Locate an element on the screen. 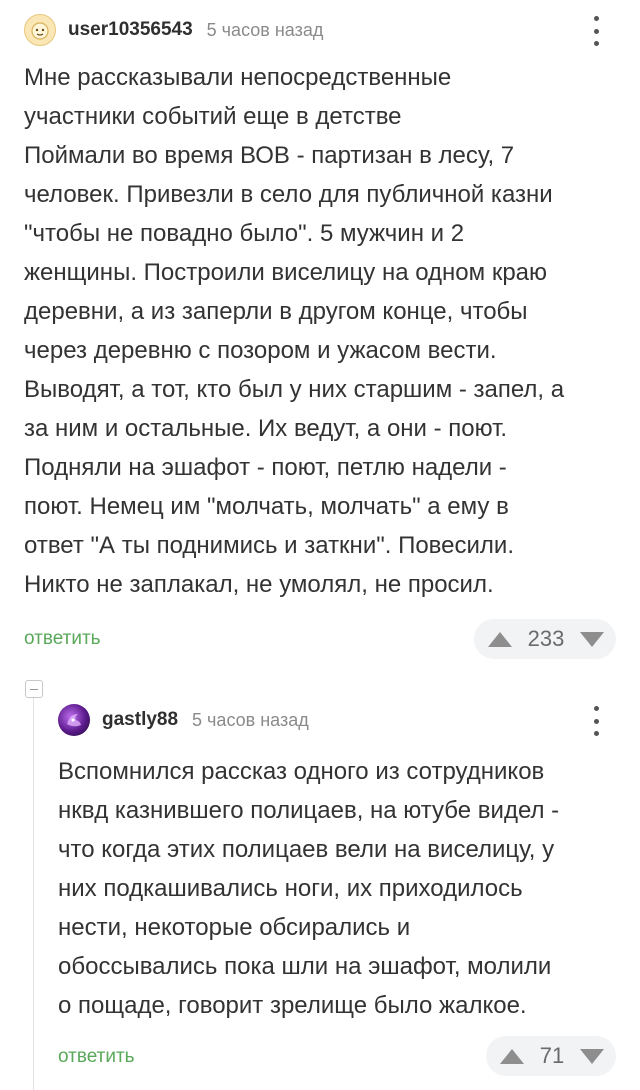 The image size is (640, 1090). rating-count: 71 is located at coordinates (552, 1055).